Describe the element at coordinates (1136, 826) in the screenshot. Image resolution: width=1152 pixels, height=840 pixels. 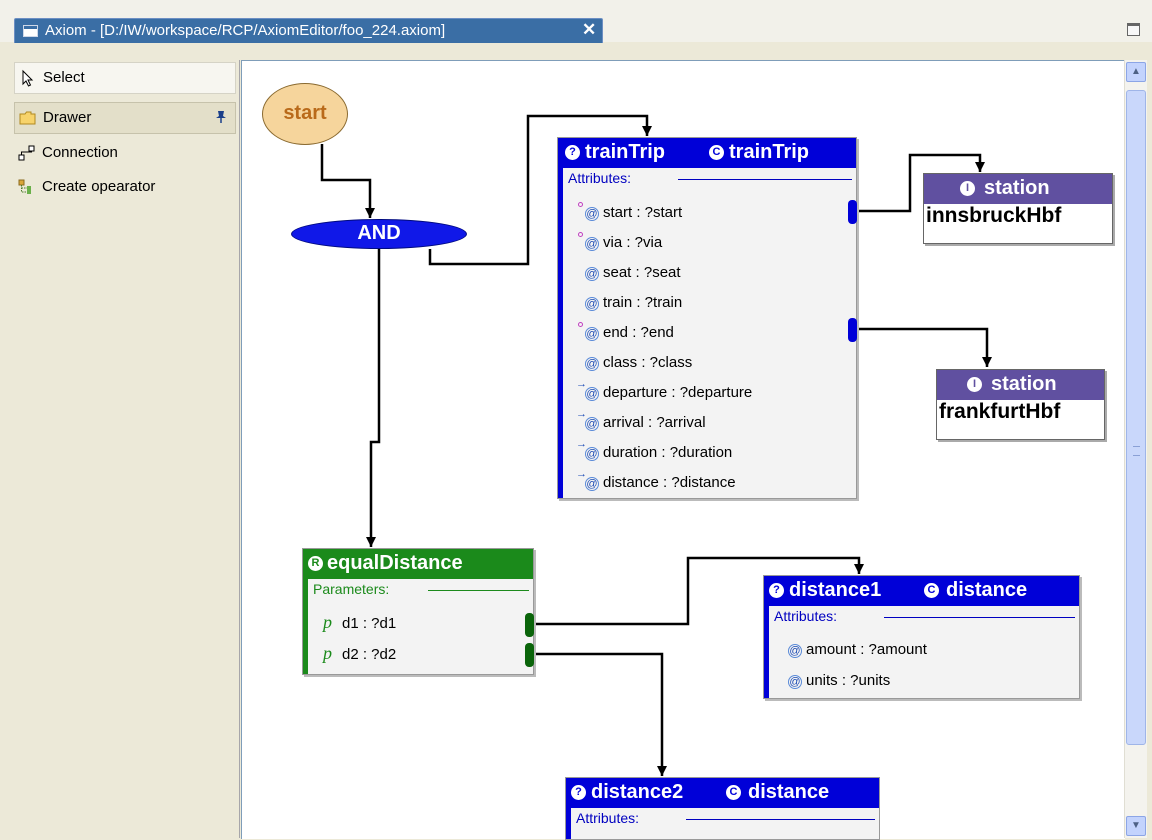
I see `scroll-down-button: ▼` at that location.